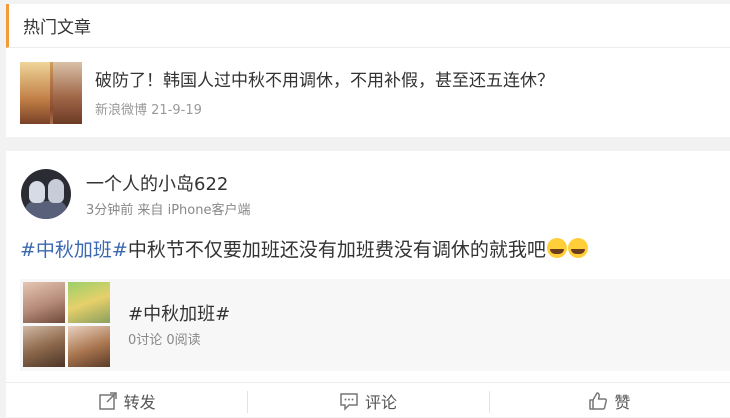 The width and height of the screenshot is (730, 418). Describe the element at coordinates (209, 210) in the screenshot. I see `post-device: iPhone客户端` at that location.